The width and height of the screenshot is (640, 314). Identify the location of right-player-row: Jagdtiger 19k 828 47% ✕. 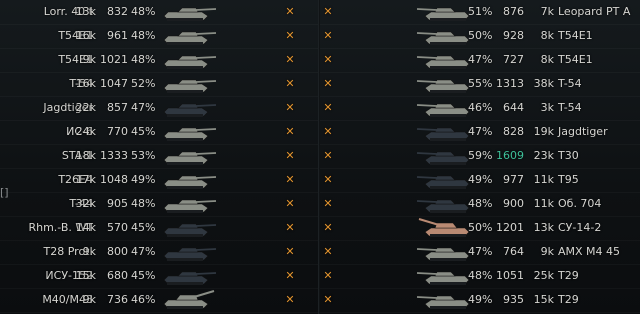
(480, 132).